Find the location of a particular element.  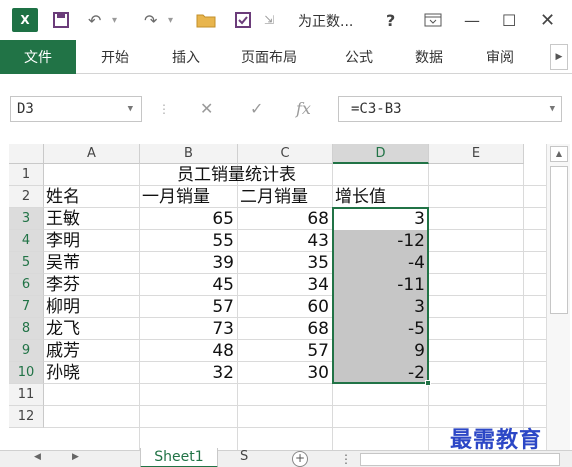

number-cell: 32 is located at coordinates (190, 373).